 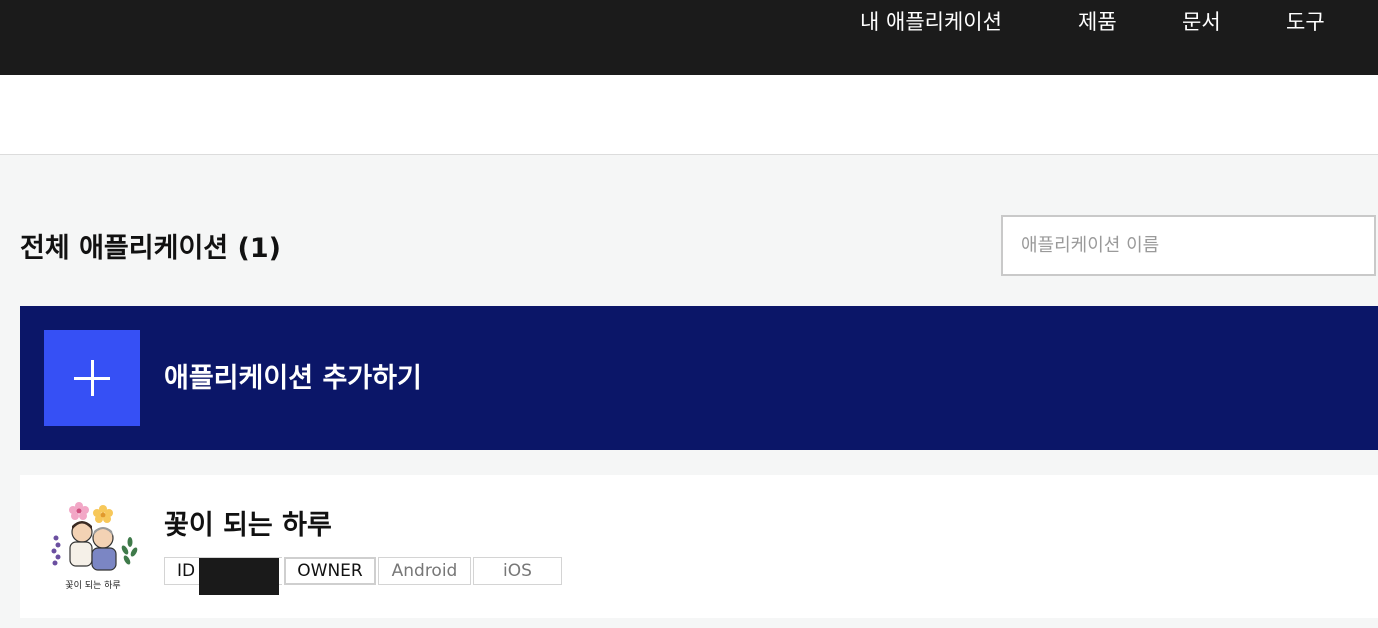 What do you see at coordinates (689, 115) in the screenshot?
I see `sub-header` at bounding box center [689, 115].